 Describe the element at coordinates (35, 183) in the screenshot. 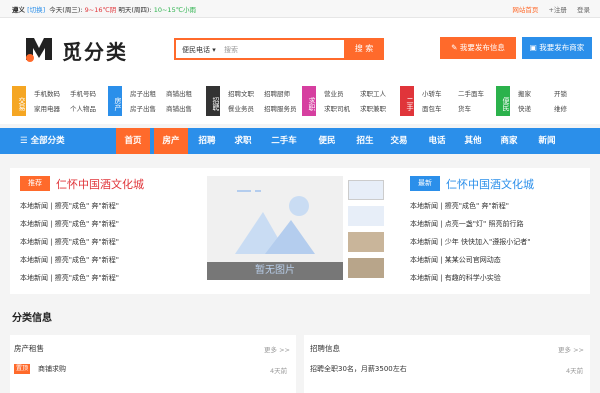

I see `recommend-badge: 推荐` at that location.